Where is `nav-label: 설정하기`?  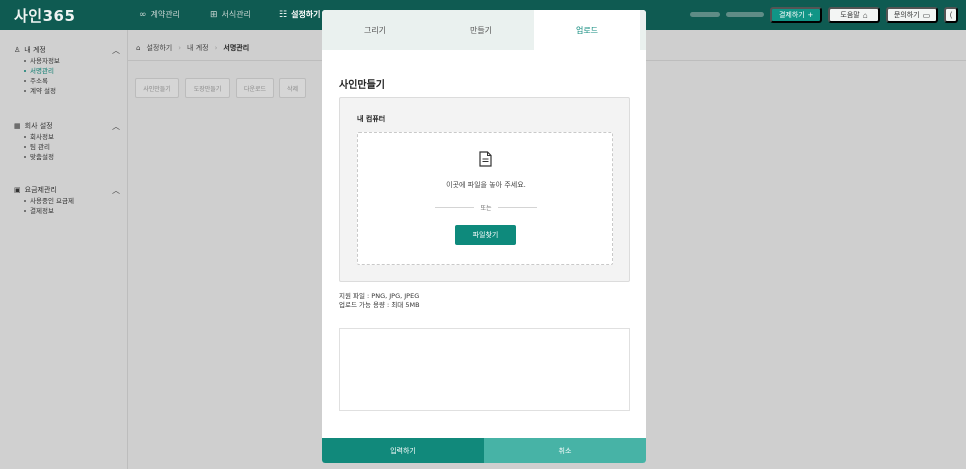 nav-label: 설정하기 is located at coordinates (306, 14).